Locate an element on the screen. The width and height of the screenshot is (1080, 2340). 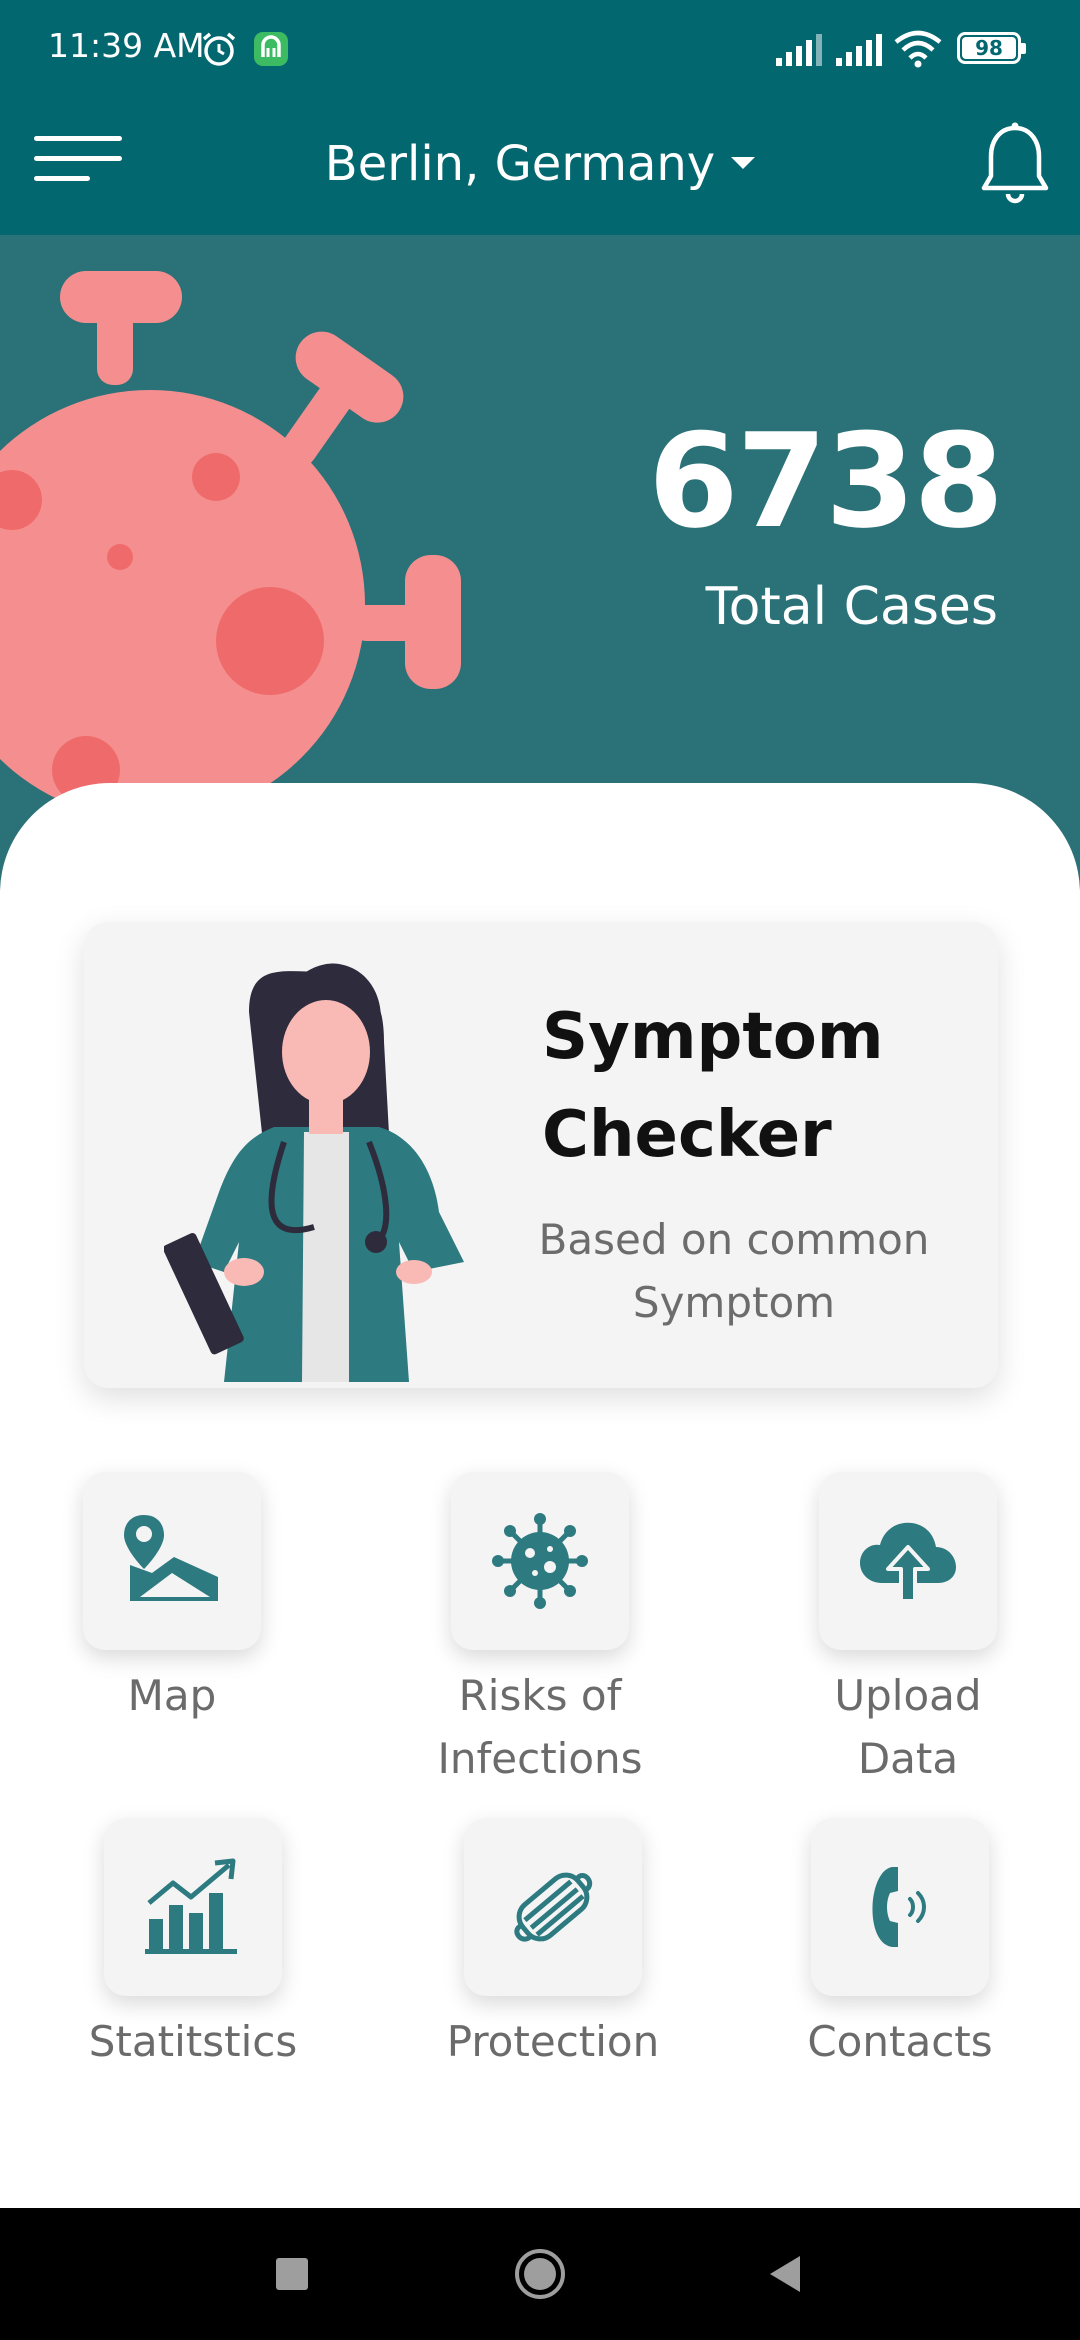
alarm-icon is located at coordinates (219, 49).